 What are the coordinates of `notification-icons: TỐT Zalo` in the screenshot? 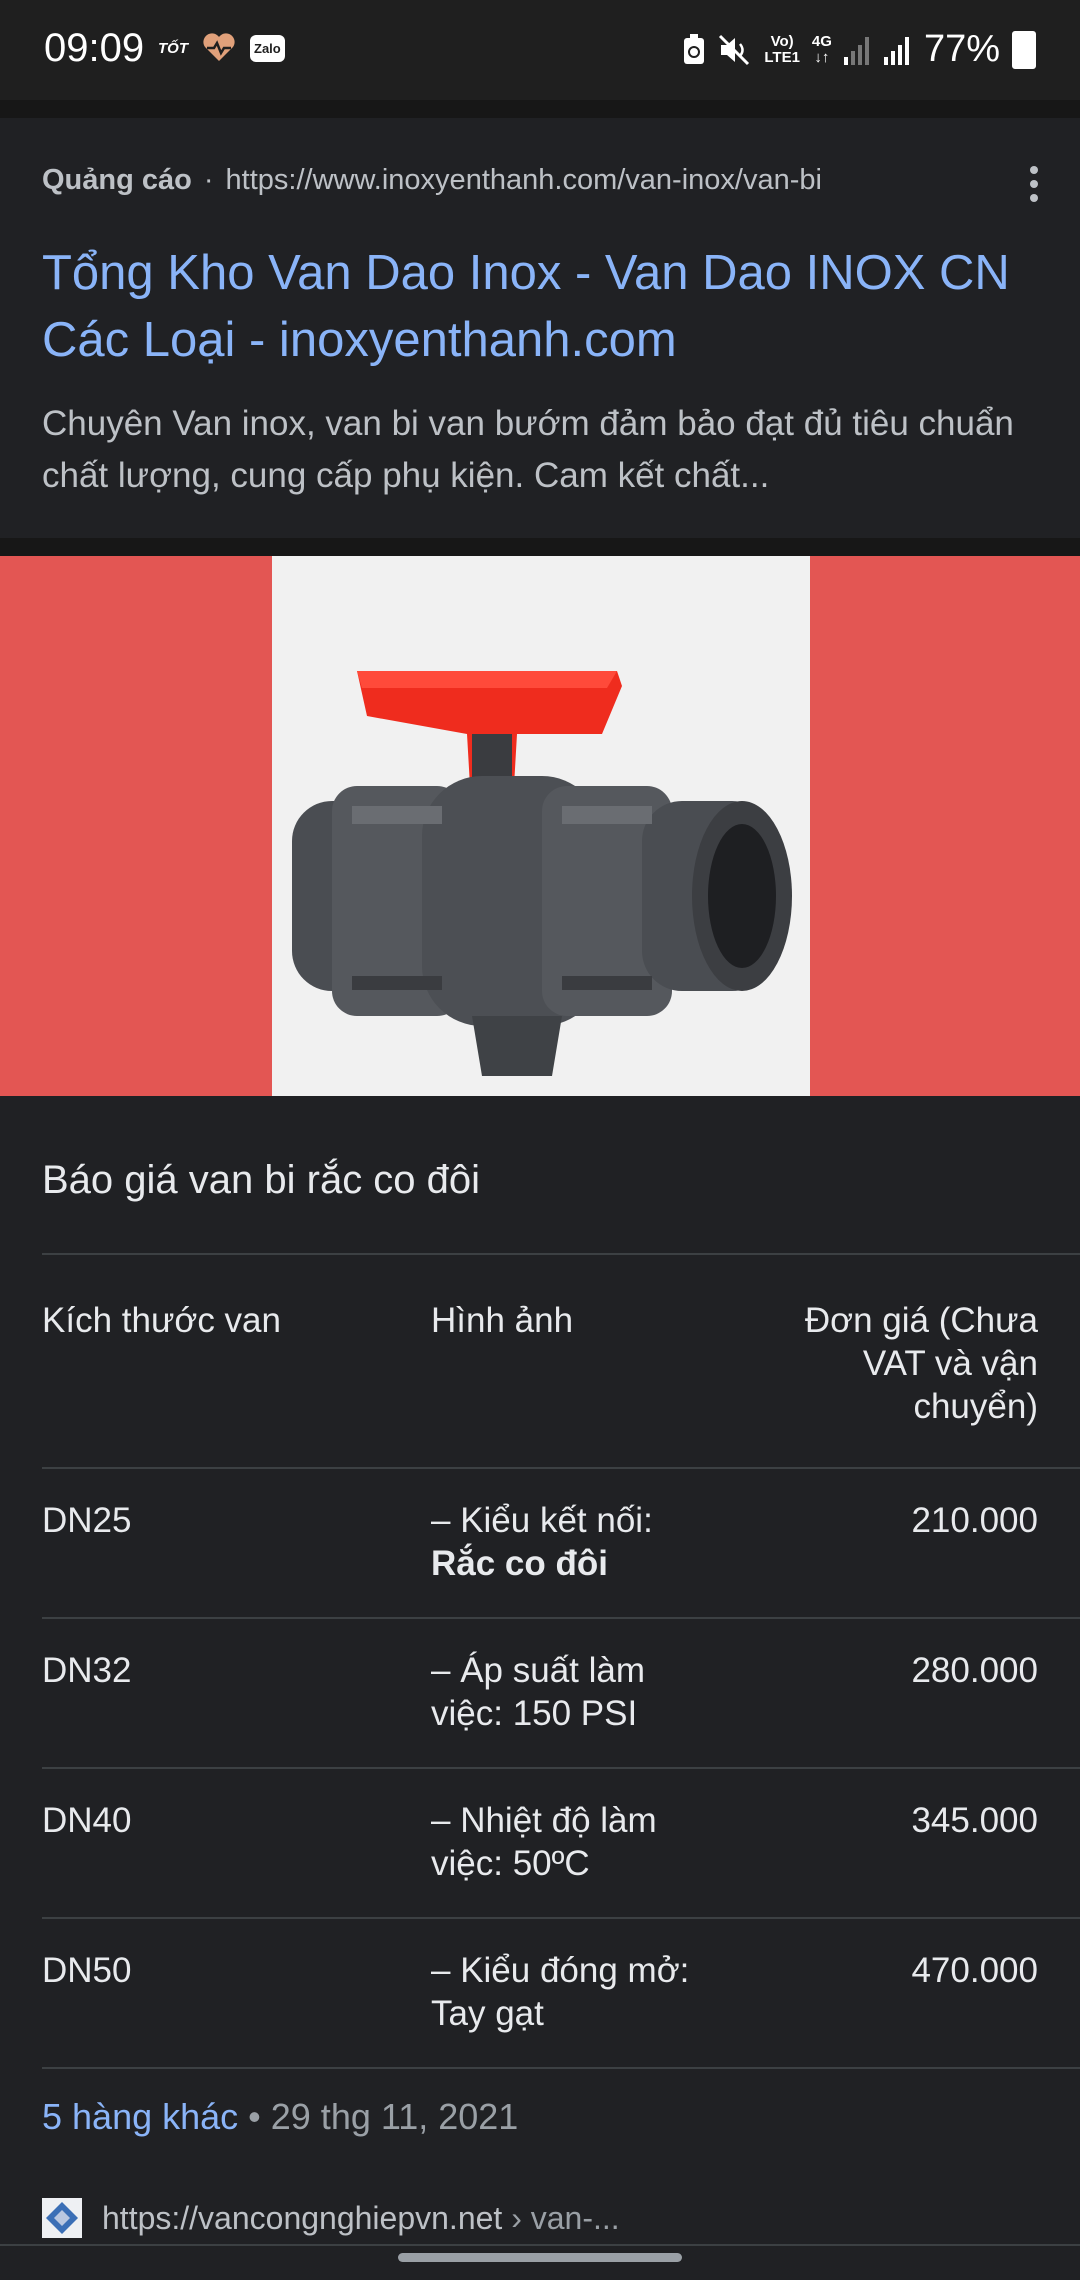 It's located at (221, 48).